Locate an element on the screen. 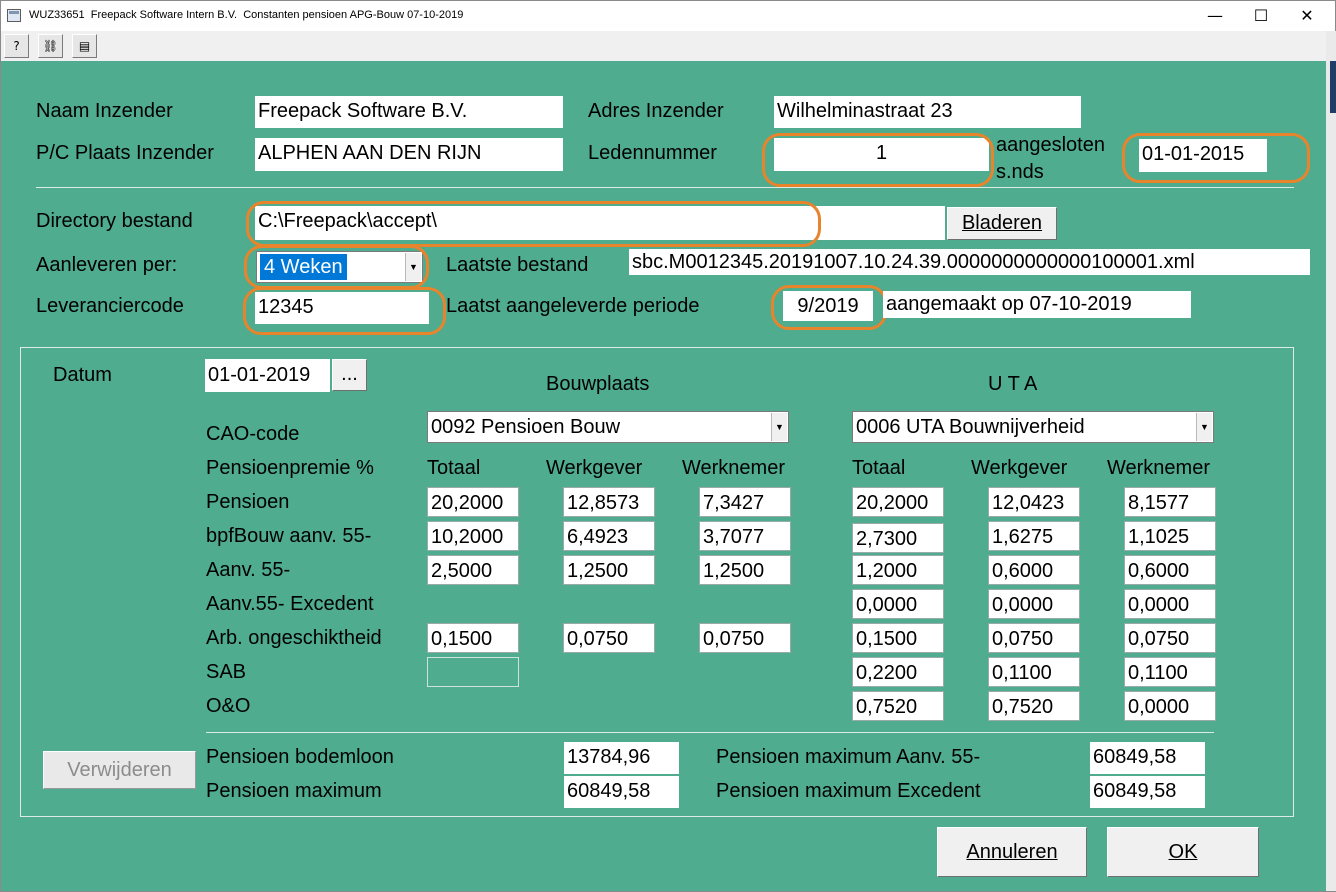 Image resolution: width=1336 pixels, height=892 pixels. uta-totaal-oeno: 0,7520 is located at coordinates (898, 706).